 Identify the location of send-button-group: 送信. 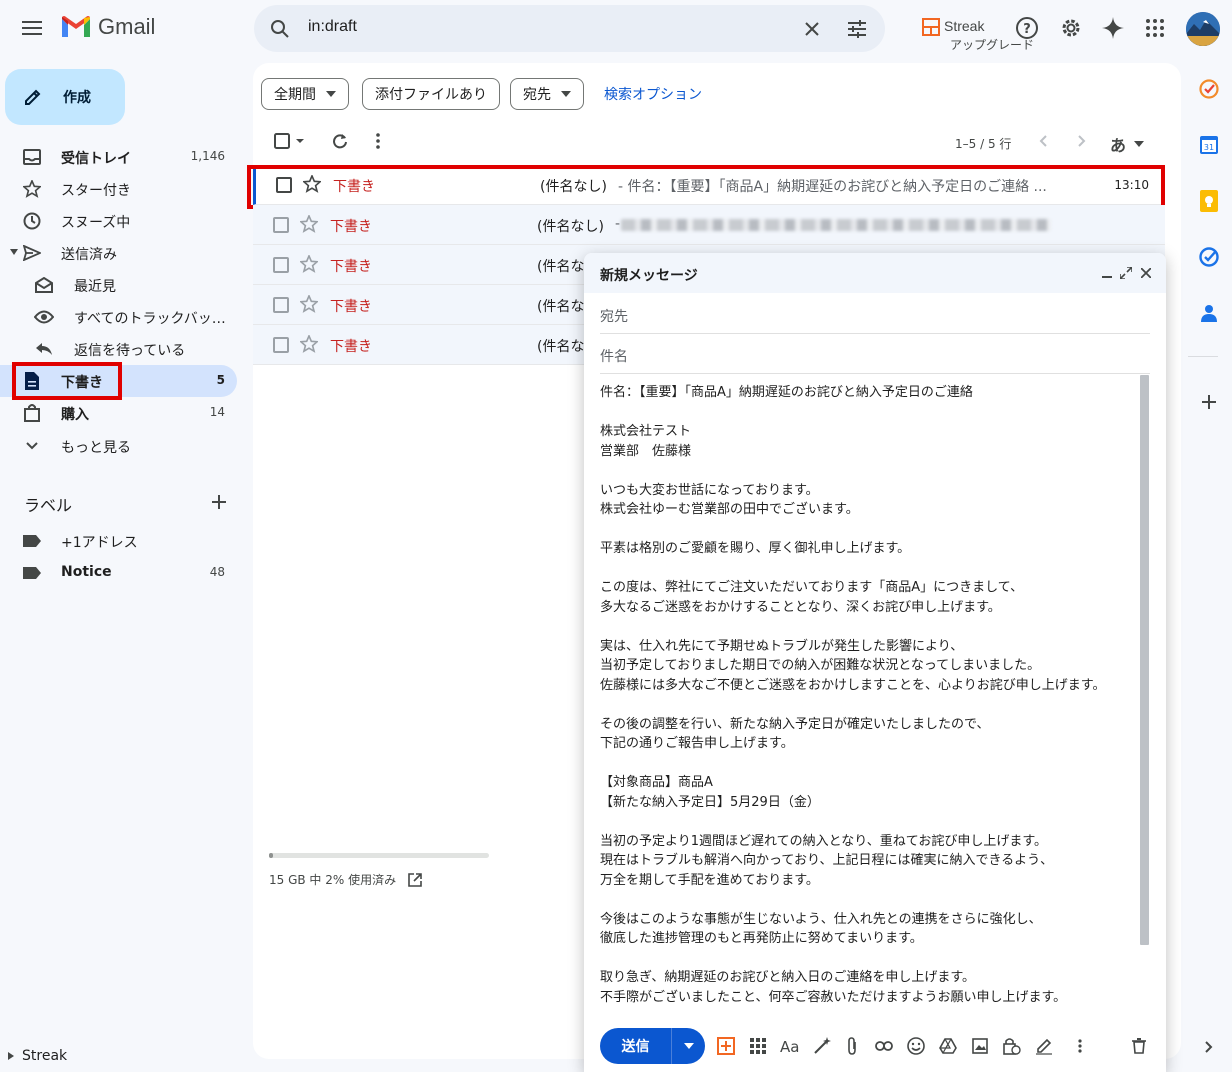
(652, 1046).